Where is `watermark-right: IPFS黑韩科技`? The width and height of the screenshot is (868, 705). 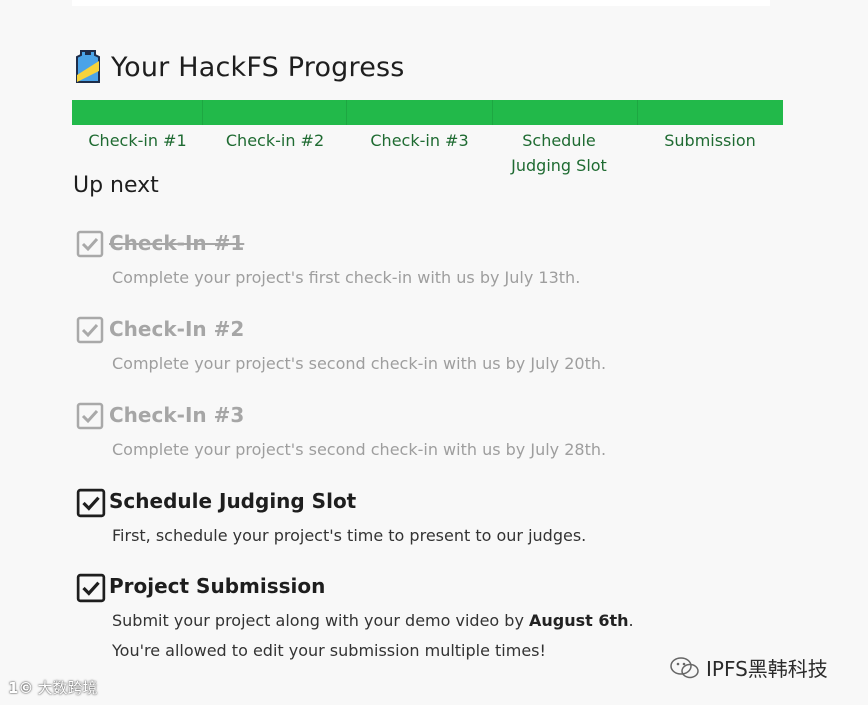
watermark-right: IPFS黑韩科技 is located at coordinates (749, 667).